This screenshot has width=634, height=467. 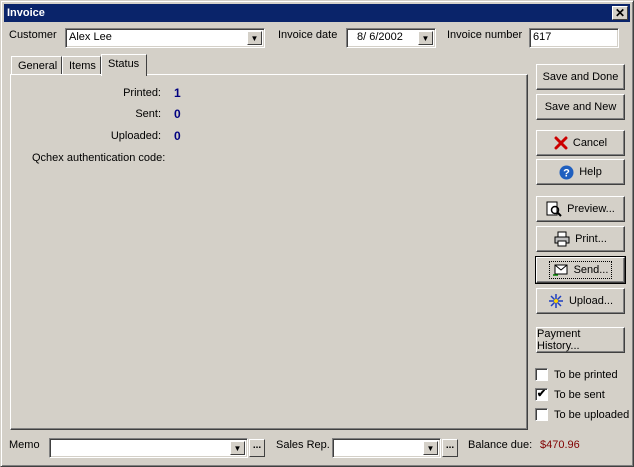 What do you see at coordinates (590, 143) in the screenshot?
I see `cancel-label: Cancel` at bounding box center [590, 143].